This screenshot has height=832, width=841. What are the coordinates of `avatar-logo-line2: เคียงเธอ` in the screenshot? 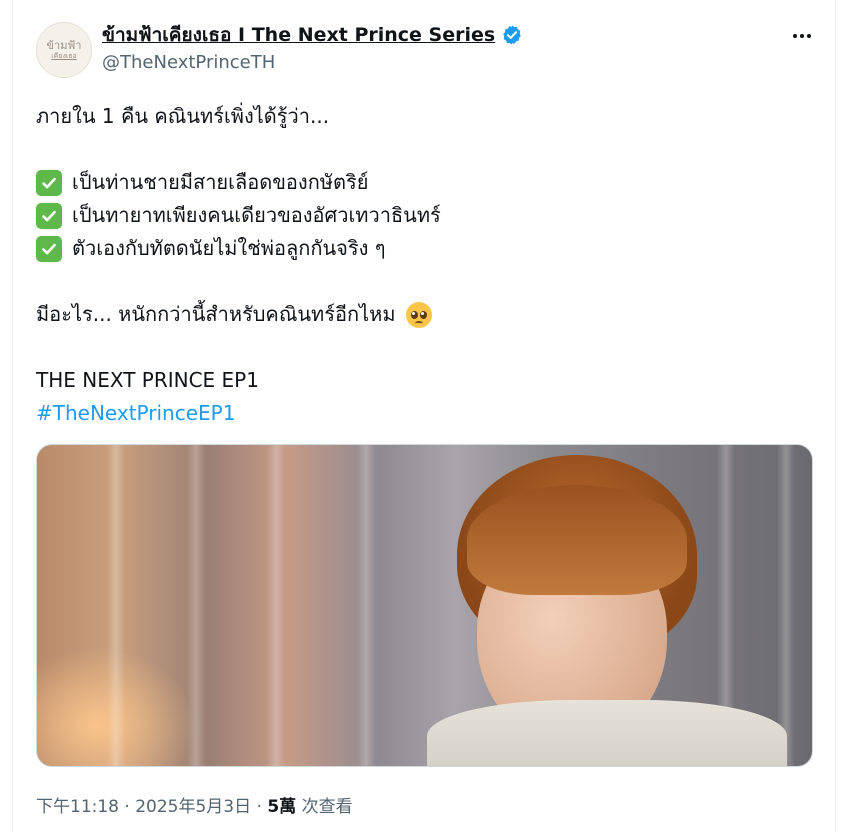 It's located at (64, 55).